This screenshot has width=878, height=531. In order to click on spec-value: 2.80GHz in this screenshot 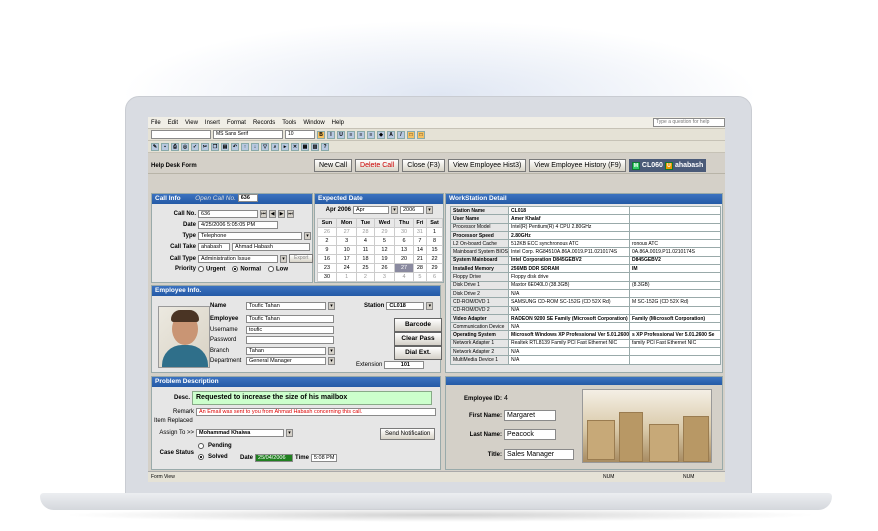, I will do `click(569, 235)`.